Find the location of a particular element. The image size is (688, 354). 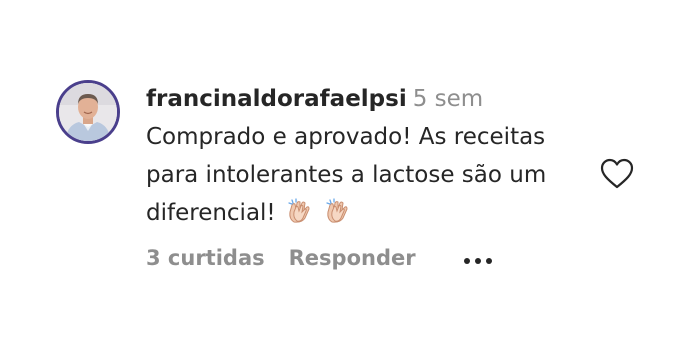

avatar-photo is located at coordinates (88, 112).